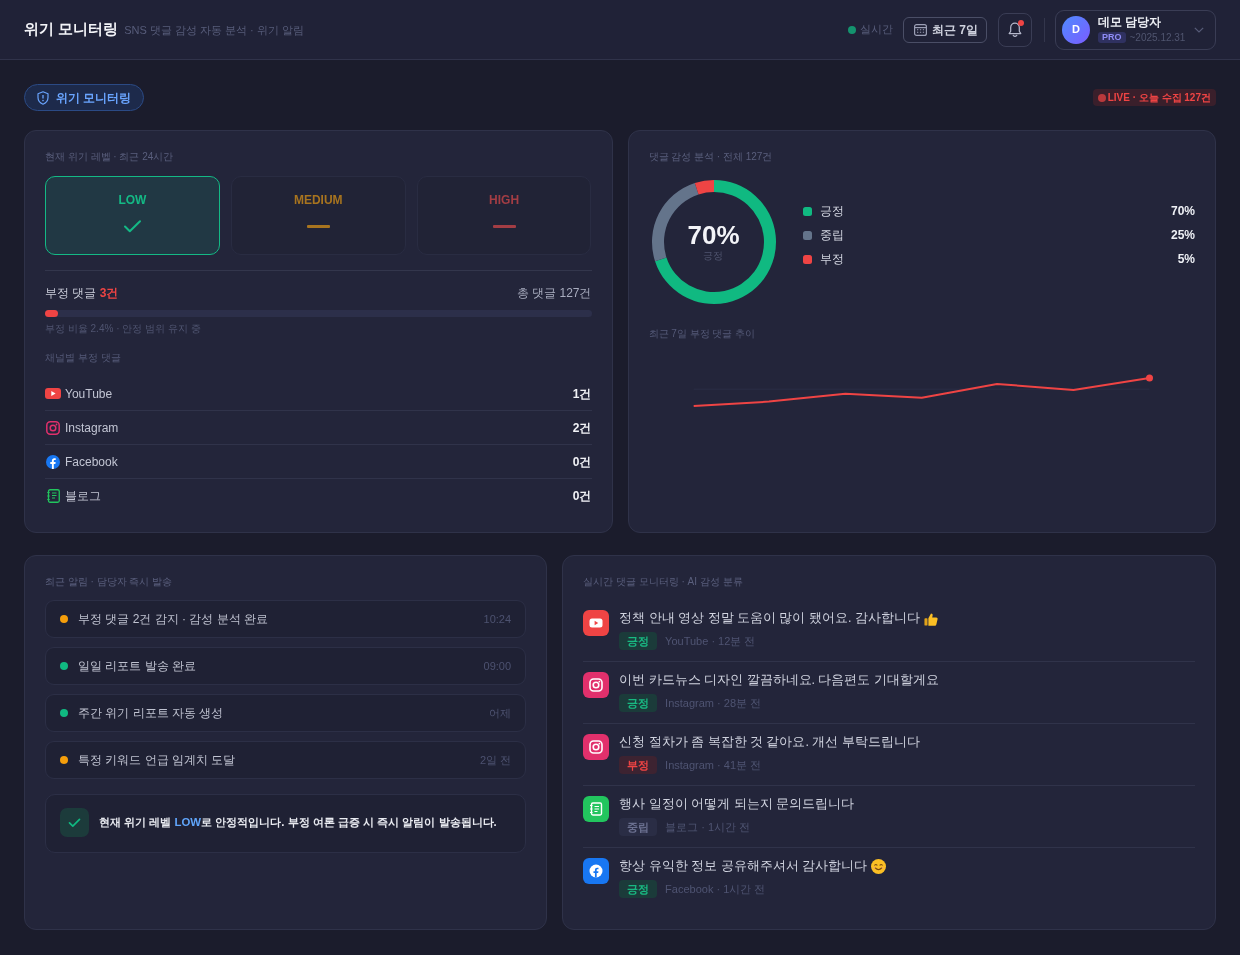 The height and width of the screenshot is (955, 1240). I want to click on alert-text: 일일 리포트 발송 완료, so click(137, 666).